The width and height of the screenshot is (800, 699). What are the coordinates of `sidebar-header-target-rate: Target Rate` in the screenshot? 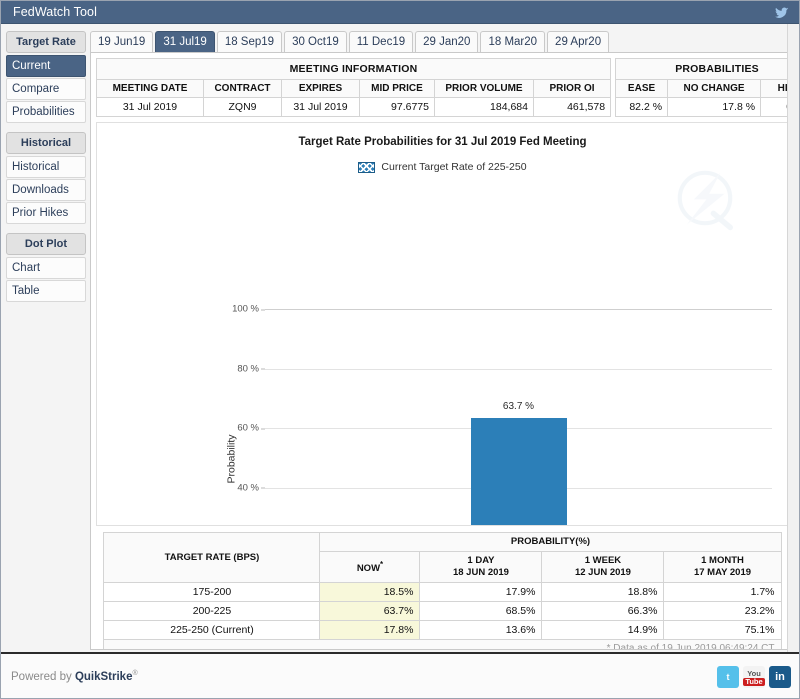 It's located at (46, 42).